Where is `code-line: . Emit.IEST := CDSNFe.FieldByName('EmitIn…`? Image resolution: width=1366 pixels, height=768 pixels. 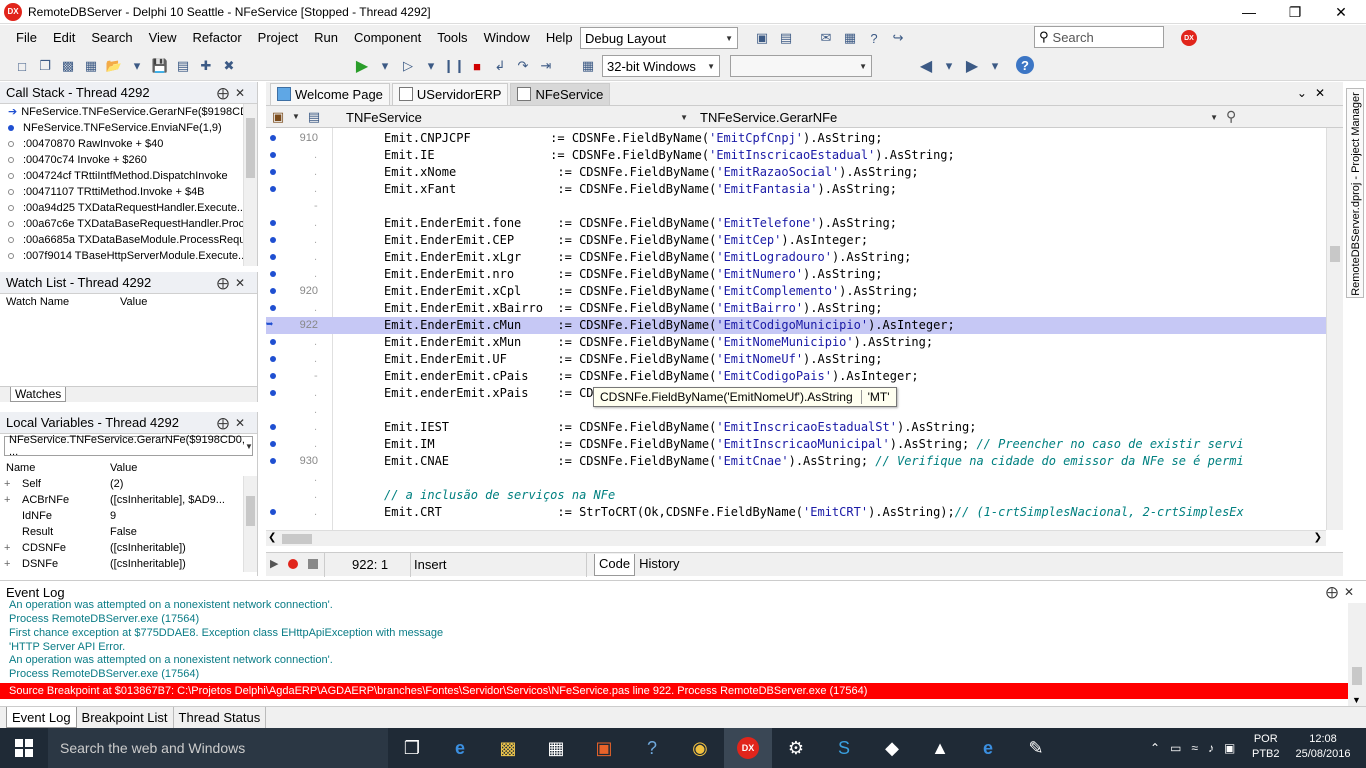 code-line: . Emit.IEST := CDSNFe.FieldByName('EmitIn… is located at coordinates (796, 427).